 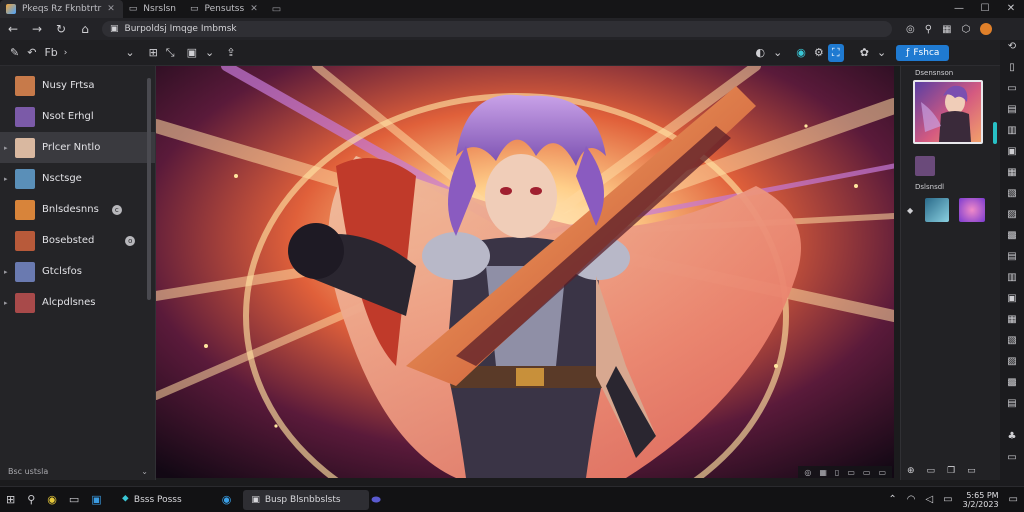 What do you see at coordinates (170, 53) in the screenshot?
I see `transform-icon: ⤡` at bounding box center [170, 53].